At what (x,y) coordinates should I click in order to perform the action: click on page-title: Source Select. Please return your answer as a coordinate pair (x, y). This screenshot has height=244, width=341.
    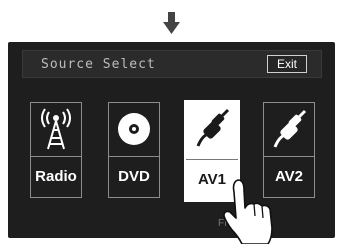
    Looking at the image, I should click on (98, 64).